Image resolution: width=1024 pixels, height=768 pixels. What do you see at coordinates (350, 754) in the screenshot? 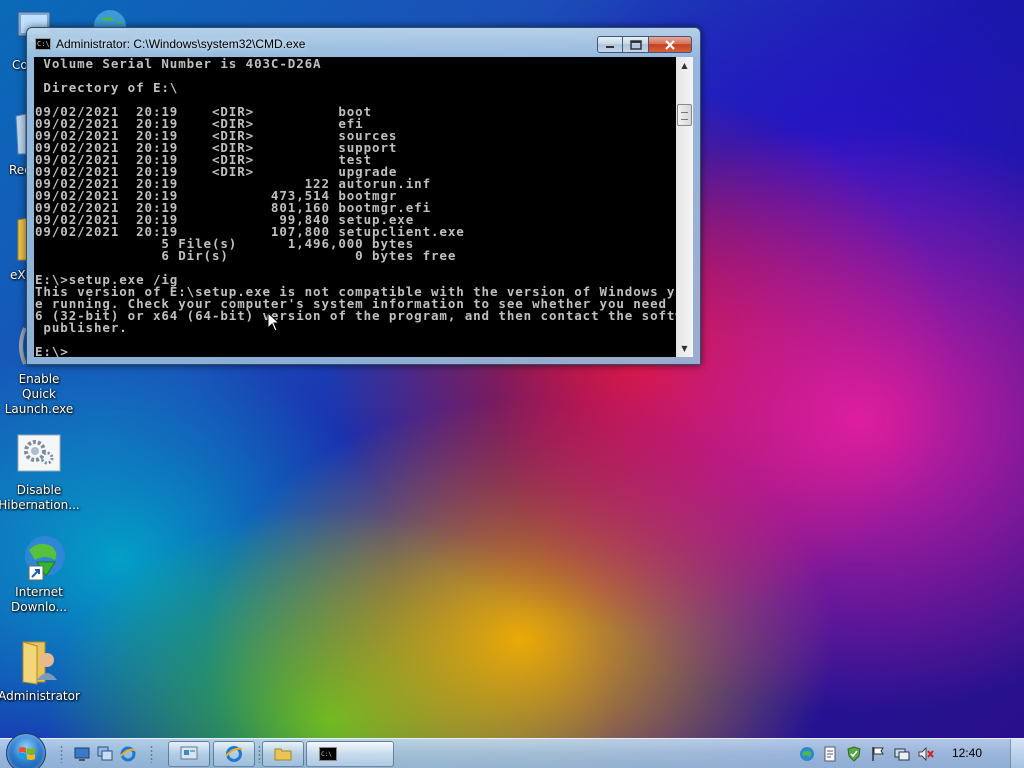
I see `taskbar-button-cmd: C:\` at bounding box center [350, 754].